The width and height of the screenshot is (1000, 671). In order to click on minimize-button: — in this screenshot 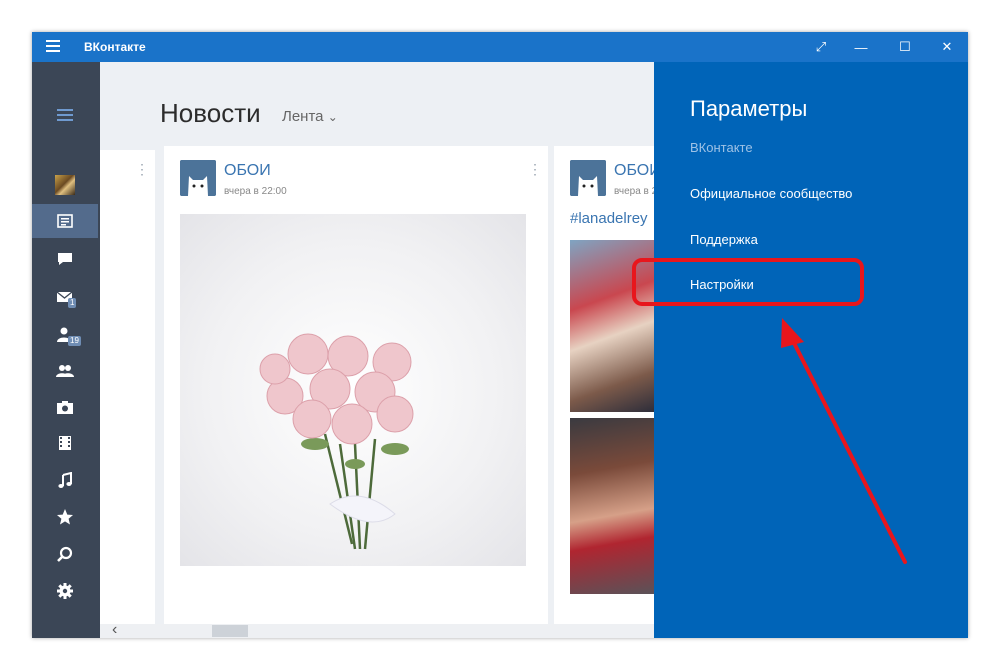, I will do `click(861, 47)`.